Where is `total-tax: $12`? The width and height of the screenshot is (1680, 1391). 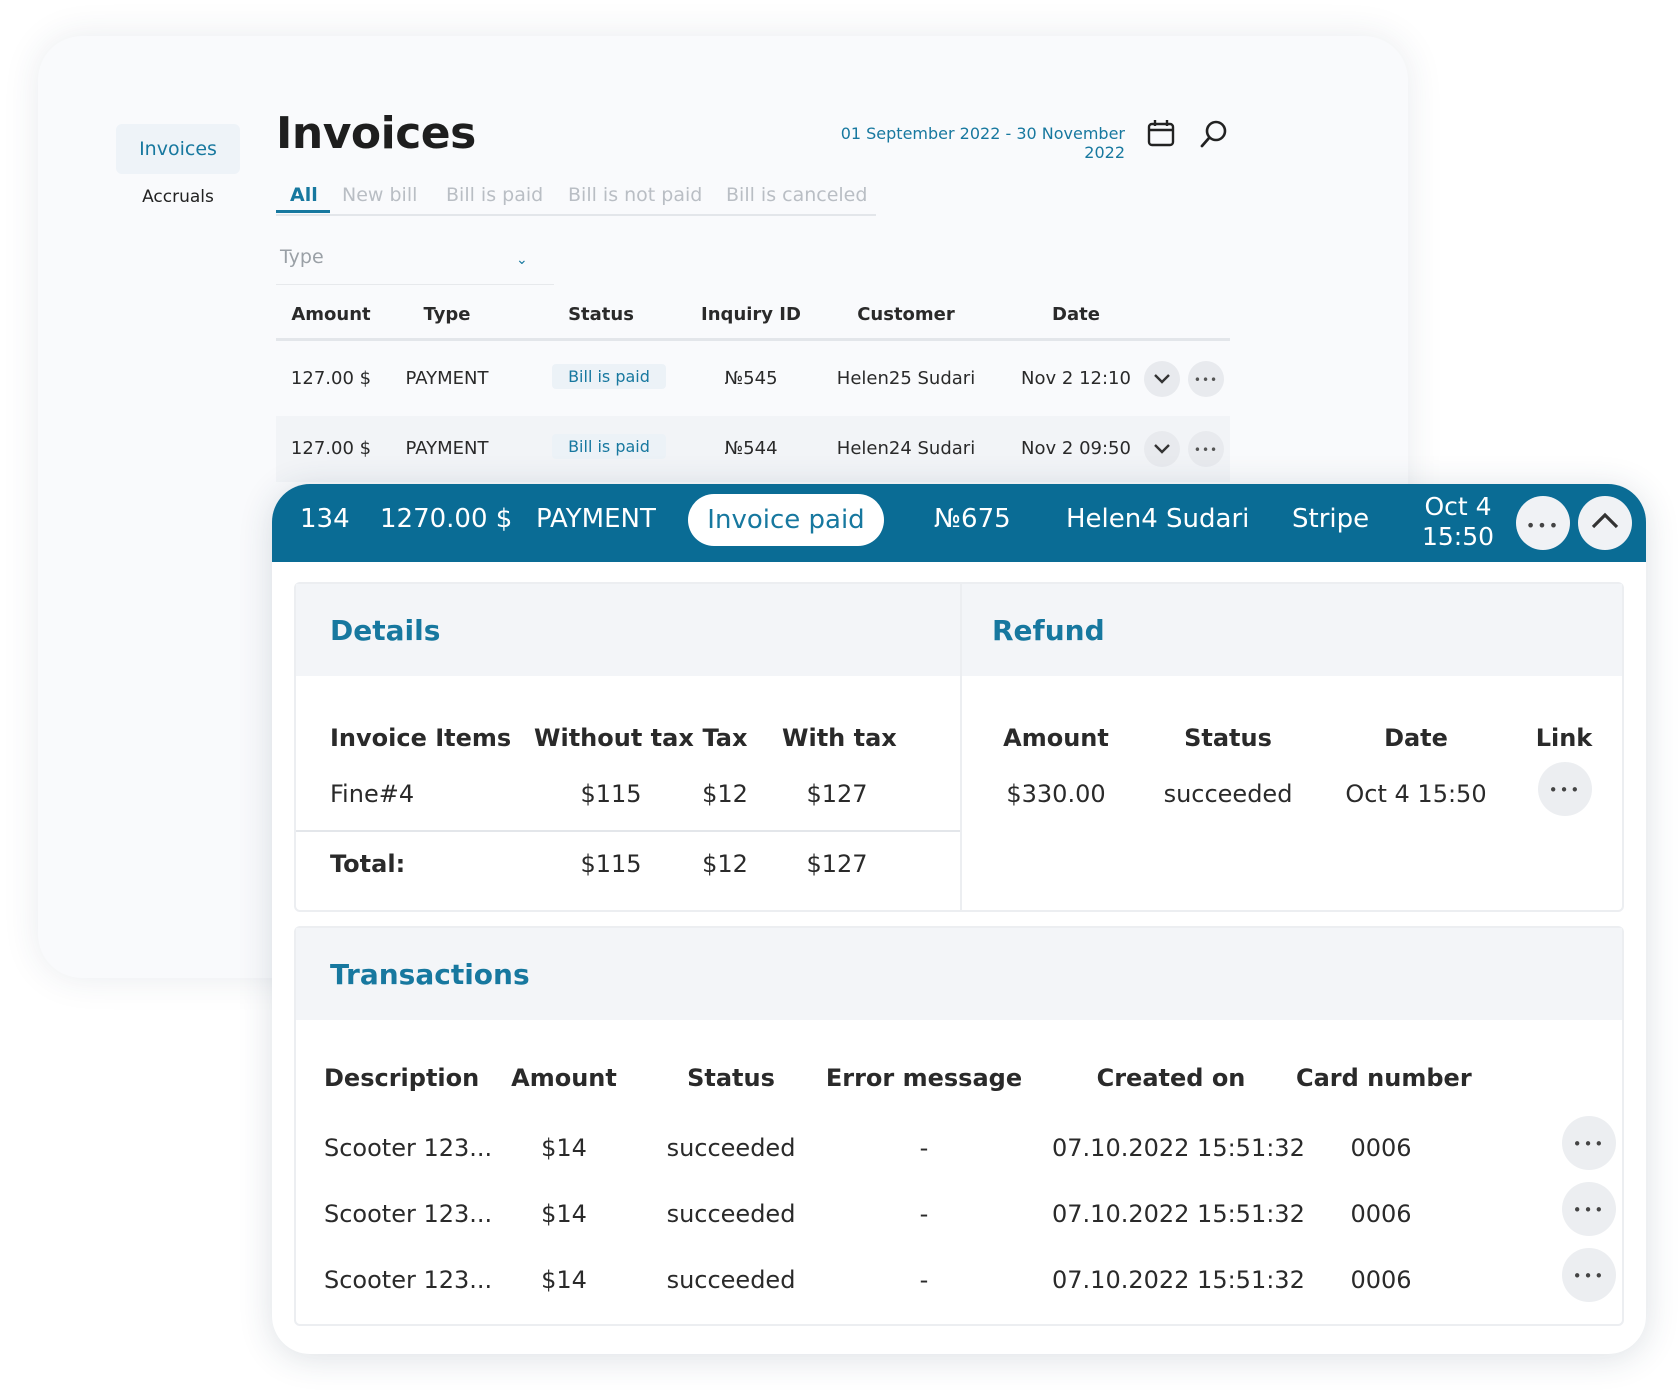
total-tax: $12 is located at coordinates (725, 864).